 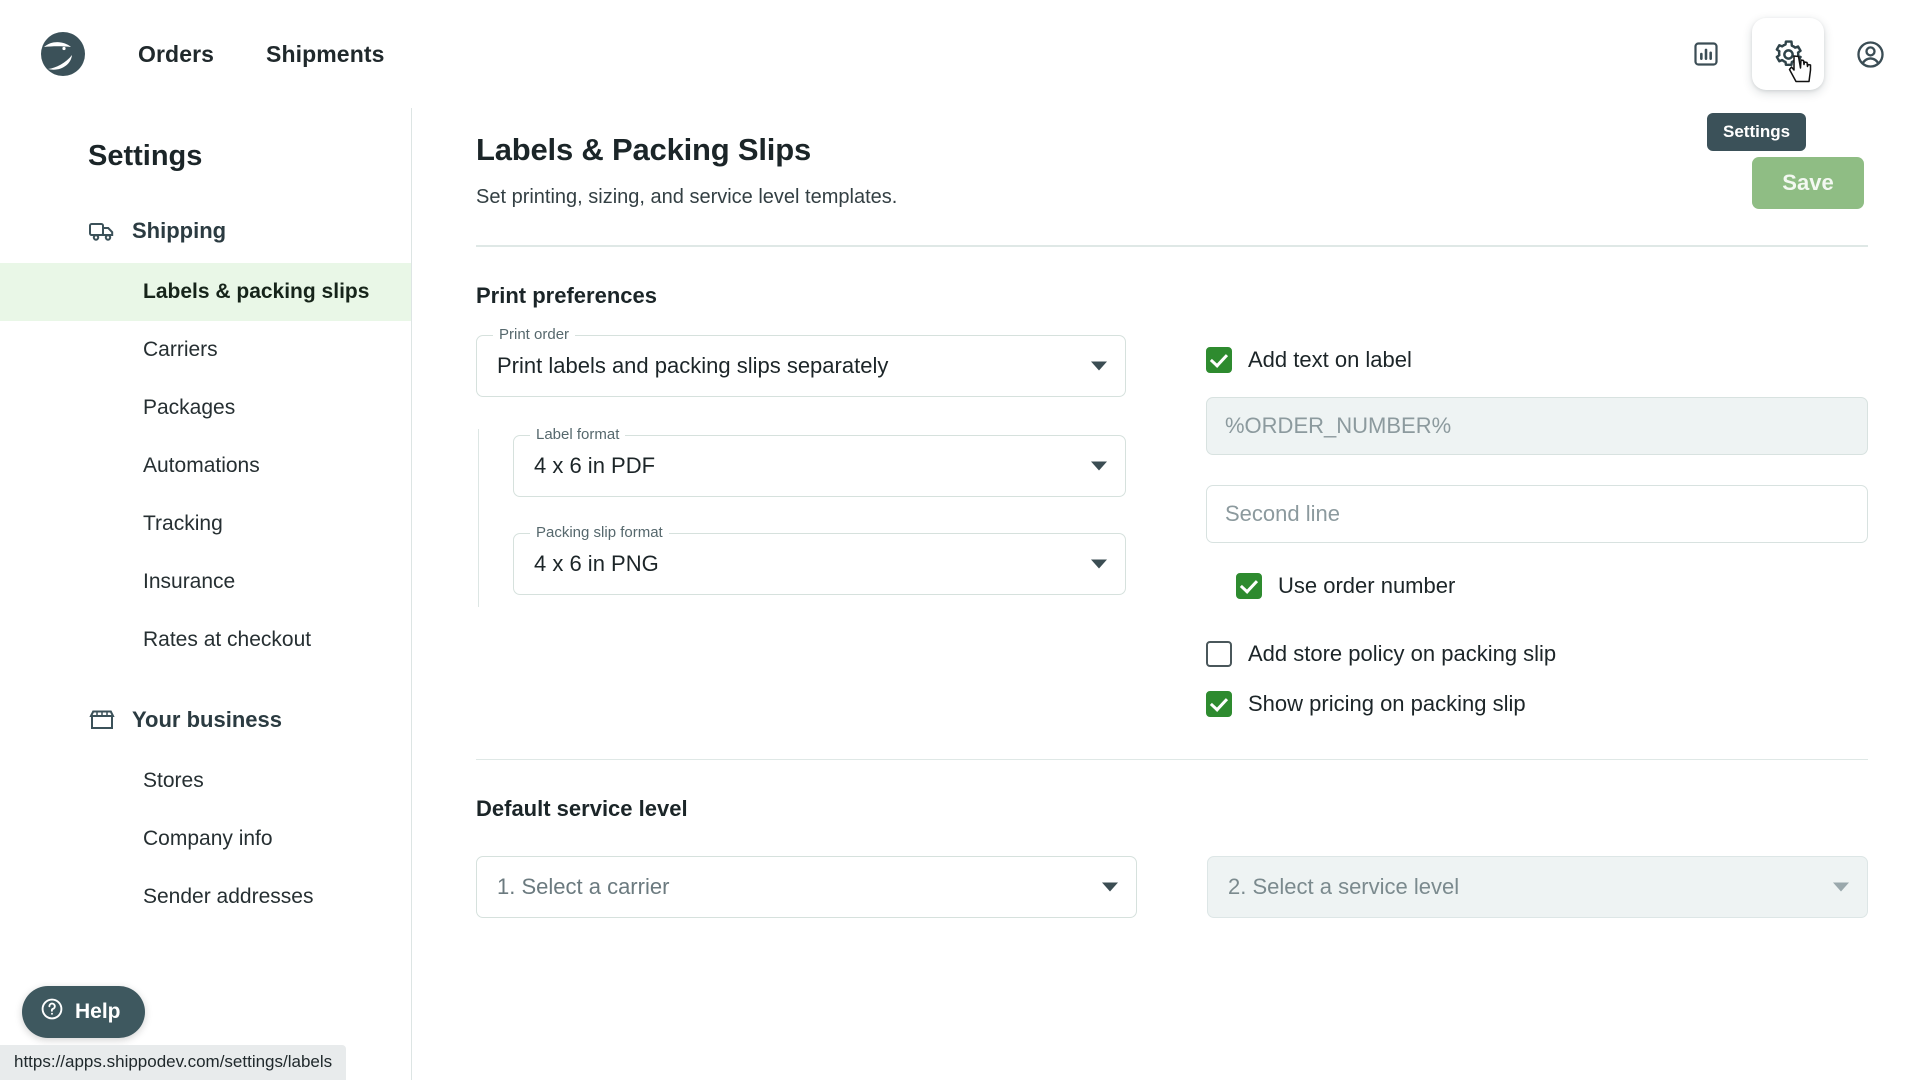 I want to click on add-text-on-label-checkbox-row: Add text on label, so click(x=1537, y=359).